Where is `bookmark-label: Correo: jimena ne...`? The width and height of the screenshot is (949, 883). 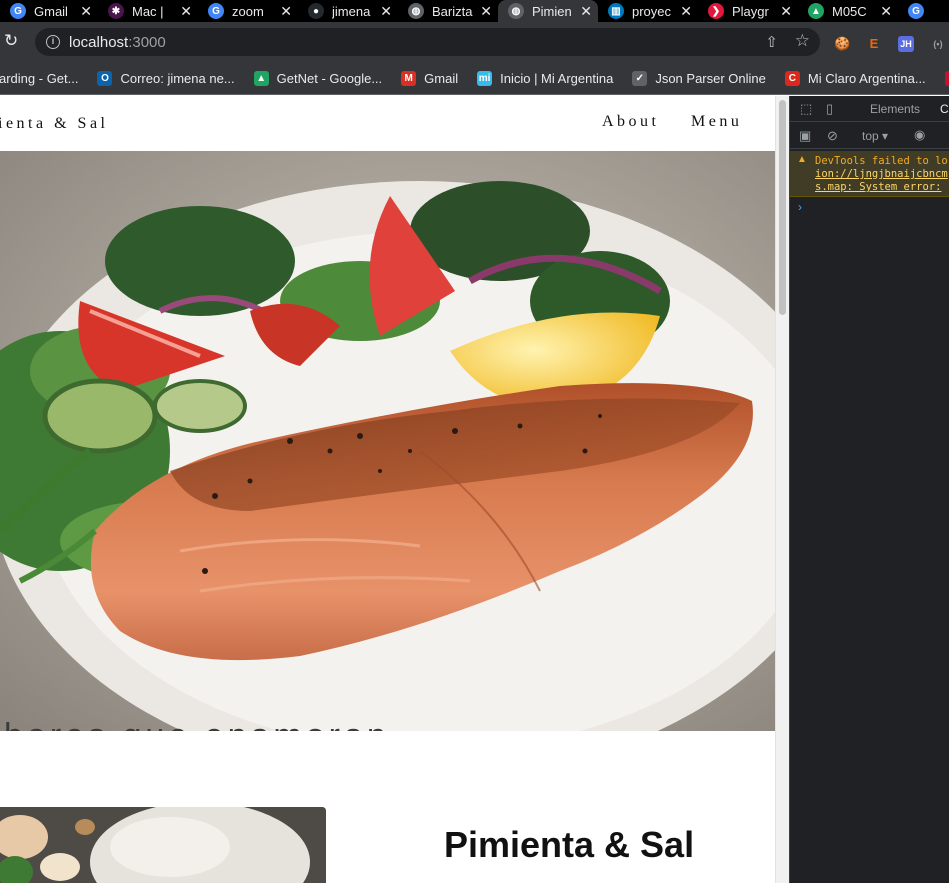 bookmark-label: Correo: jimena ne... is located at coordinates (177, 78).